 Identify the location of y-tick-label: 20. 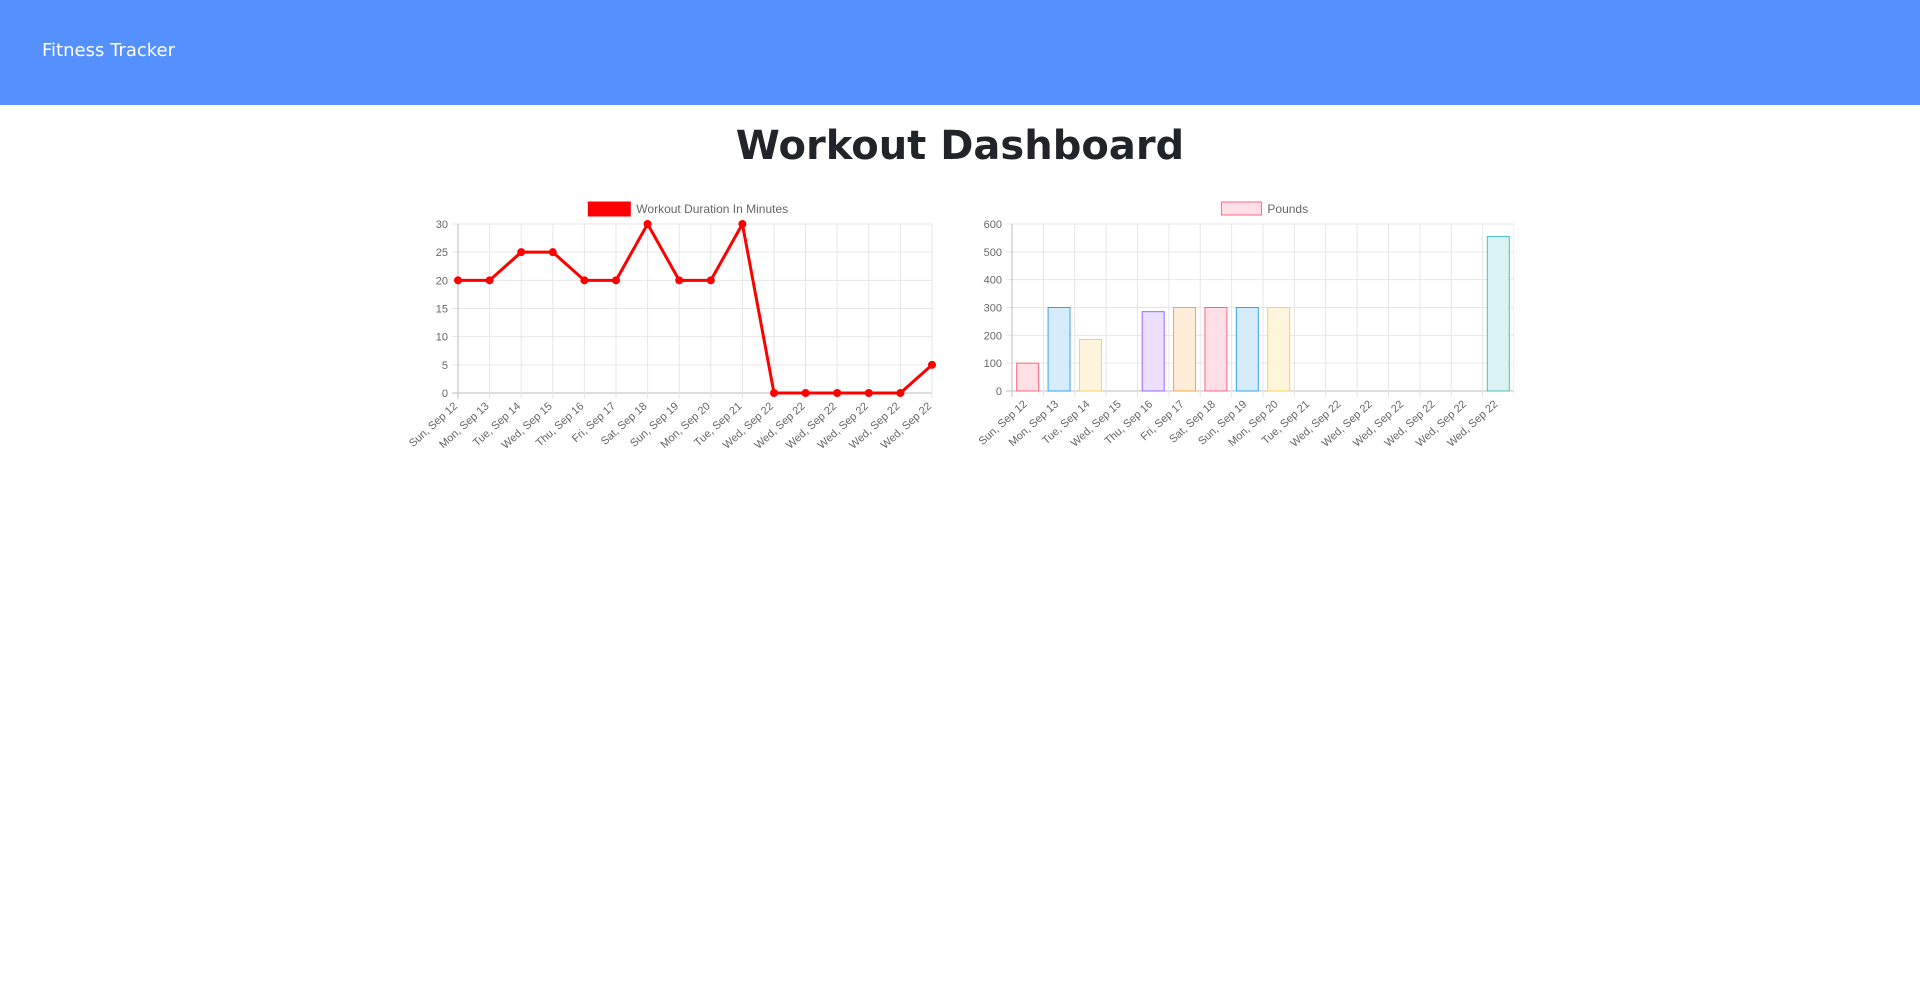
(442, 281).